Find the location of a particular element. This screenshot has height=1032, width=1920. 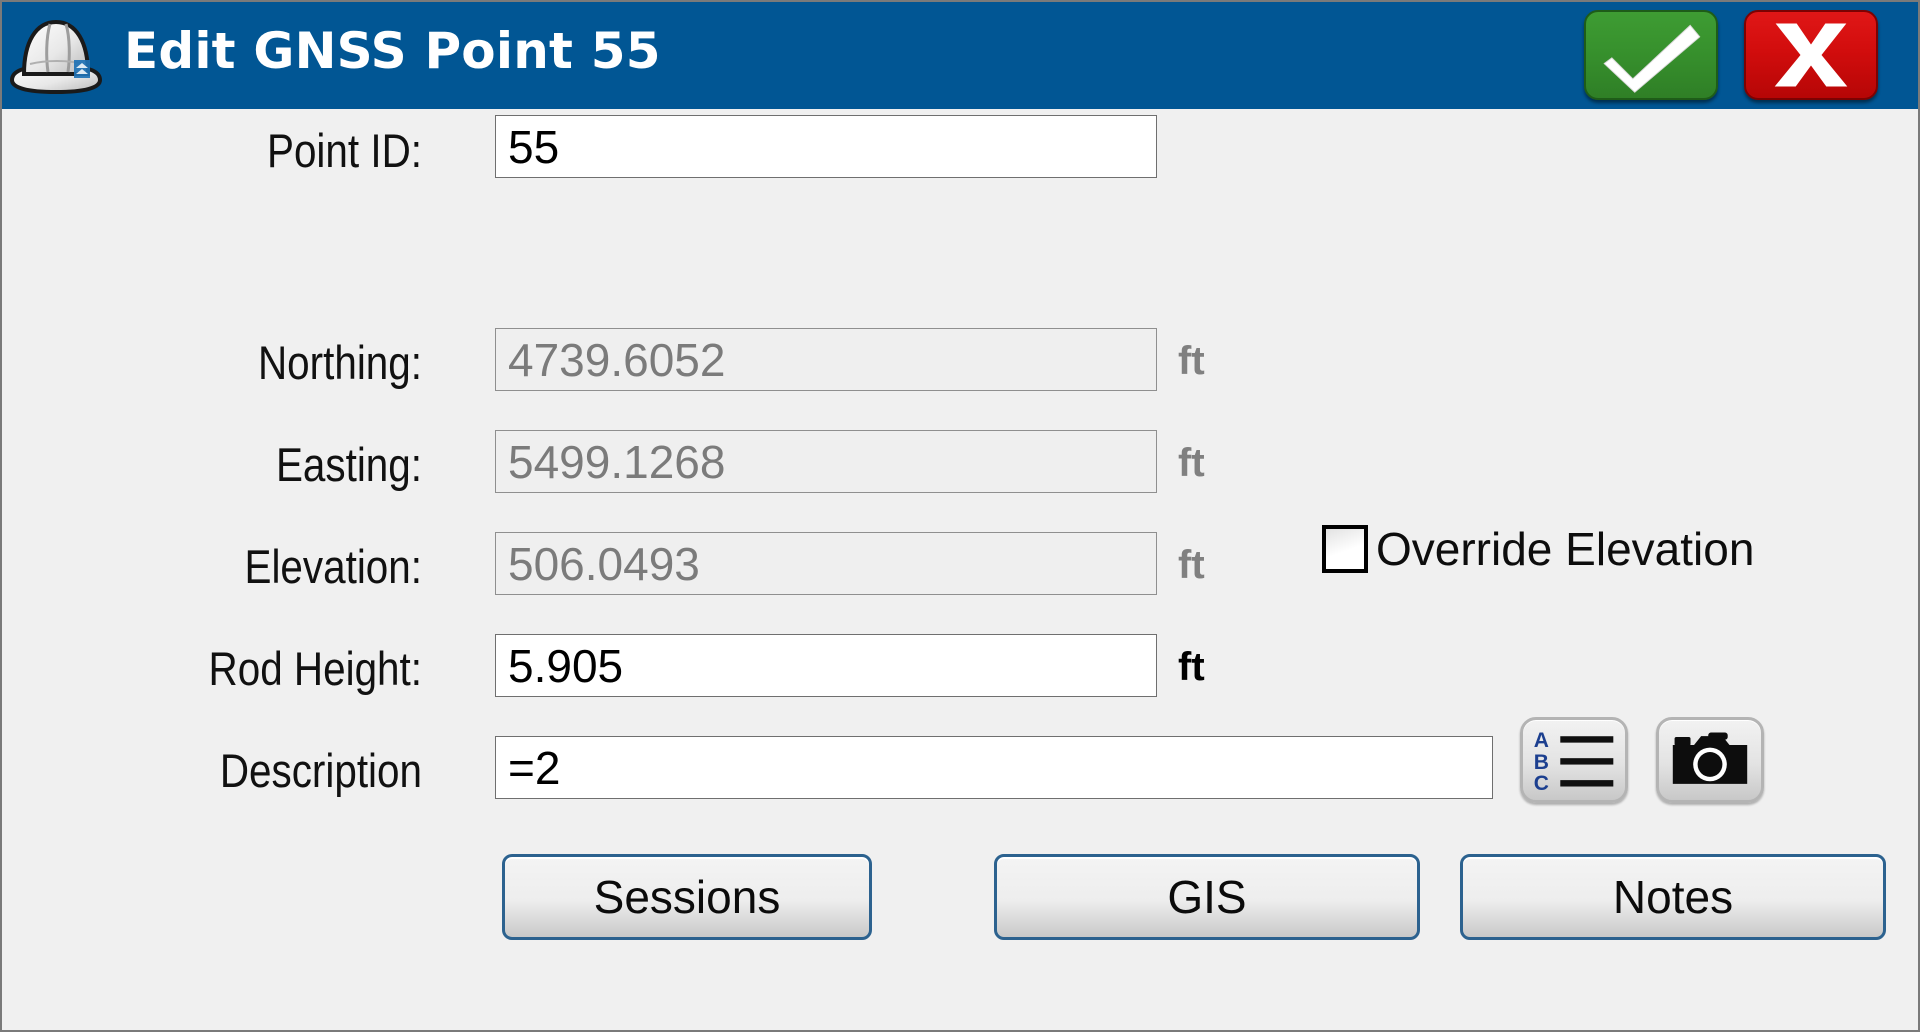

easting-input: 5499.1268 is located at coordinates (826, 461).